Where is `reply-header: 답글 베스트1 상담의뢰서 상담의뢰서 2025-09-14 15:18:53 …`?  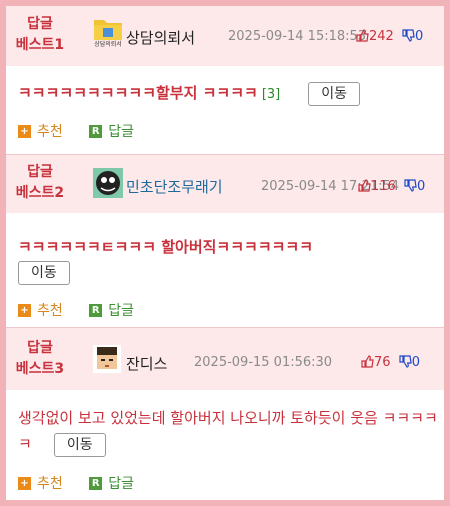 reply-header: 답글 베스트1 상담의뢰서 상담의뢰서 2025-09-14 15:18:53 … is located at coordinates (225, 36).